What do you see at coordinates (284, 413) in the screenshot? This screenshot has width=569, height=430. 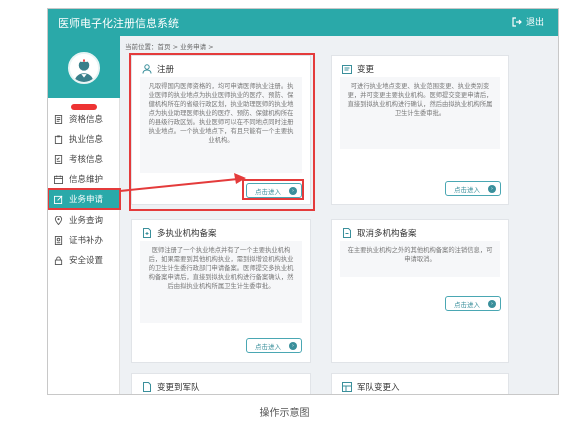 I see `caption: 操作示意图` at bounding box center [284, 413].